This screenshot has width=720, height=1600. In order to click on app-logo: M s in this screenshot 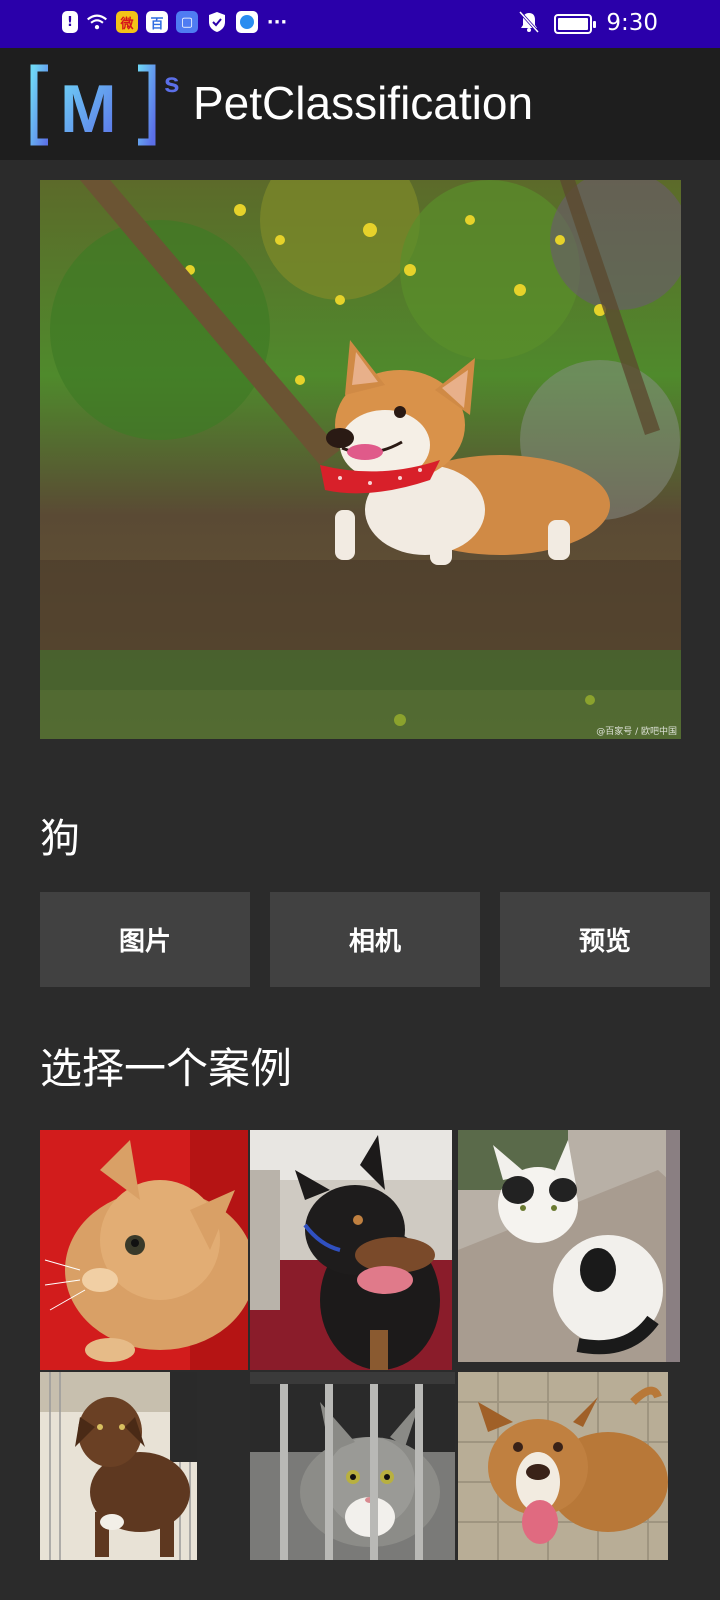, I will do `click(108, 104)`.